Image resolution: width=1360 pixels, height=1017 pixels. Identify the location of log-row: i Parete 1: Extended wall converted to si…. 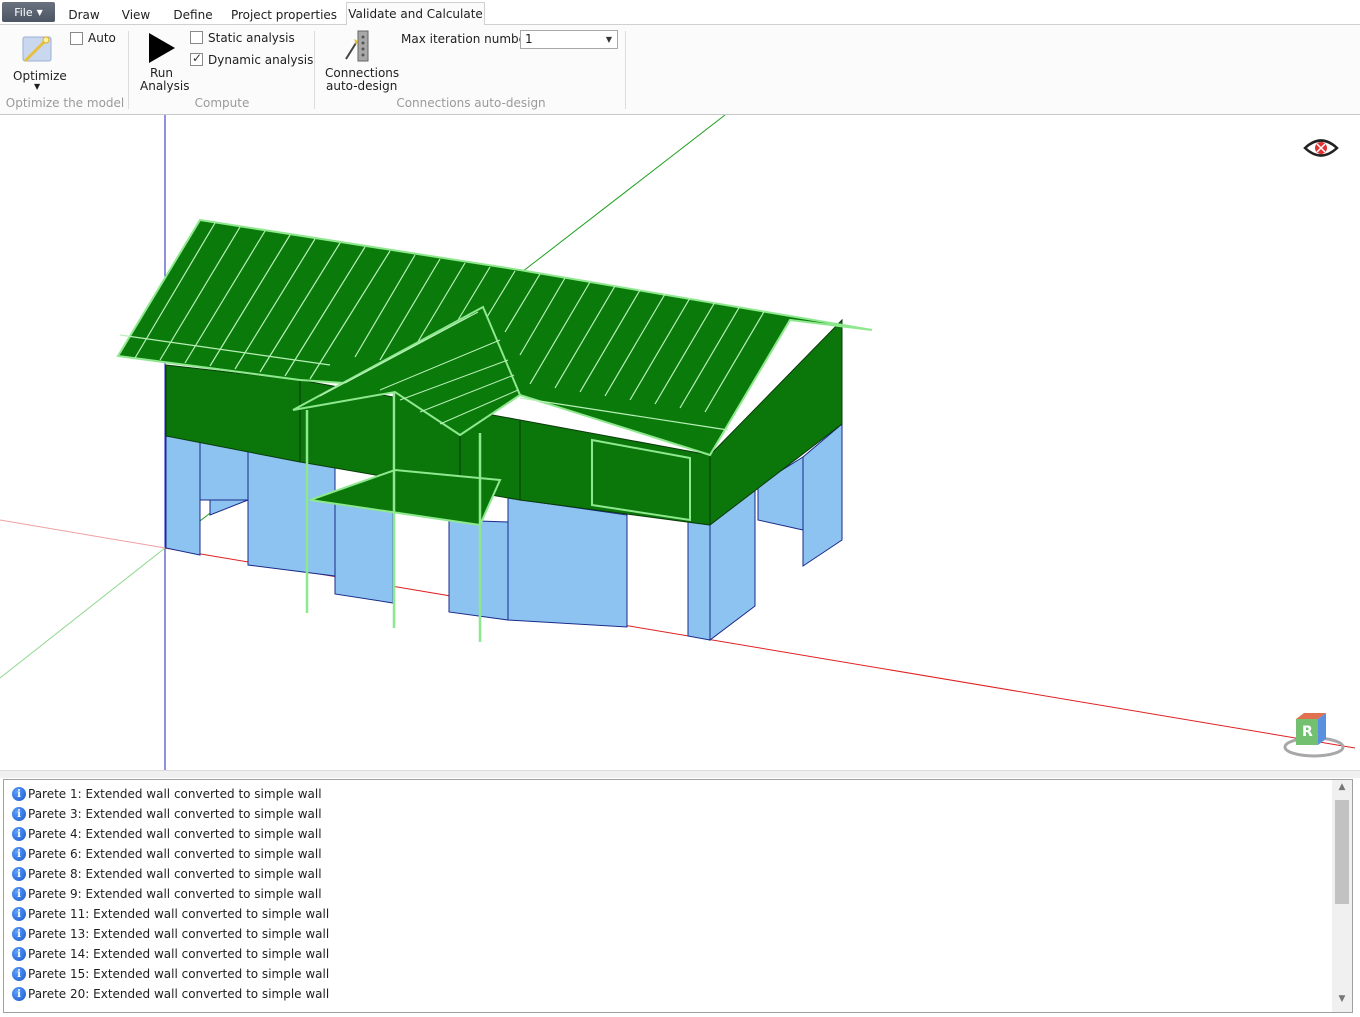
(167, 794).